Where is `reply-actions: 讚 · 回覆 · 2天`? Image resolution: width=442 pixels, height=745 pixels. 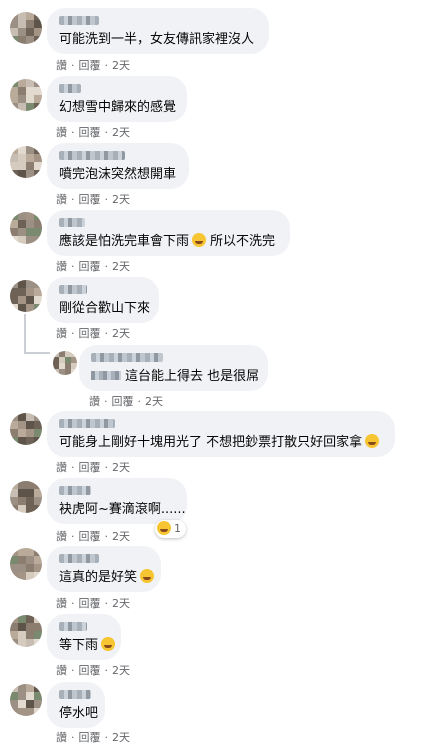 reply-actions: 讚 · 回覆 · 2天 is located at coordinates (126, 401).